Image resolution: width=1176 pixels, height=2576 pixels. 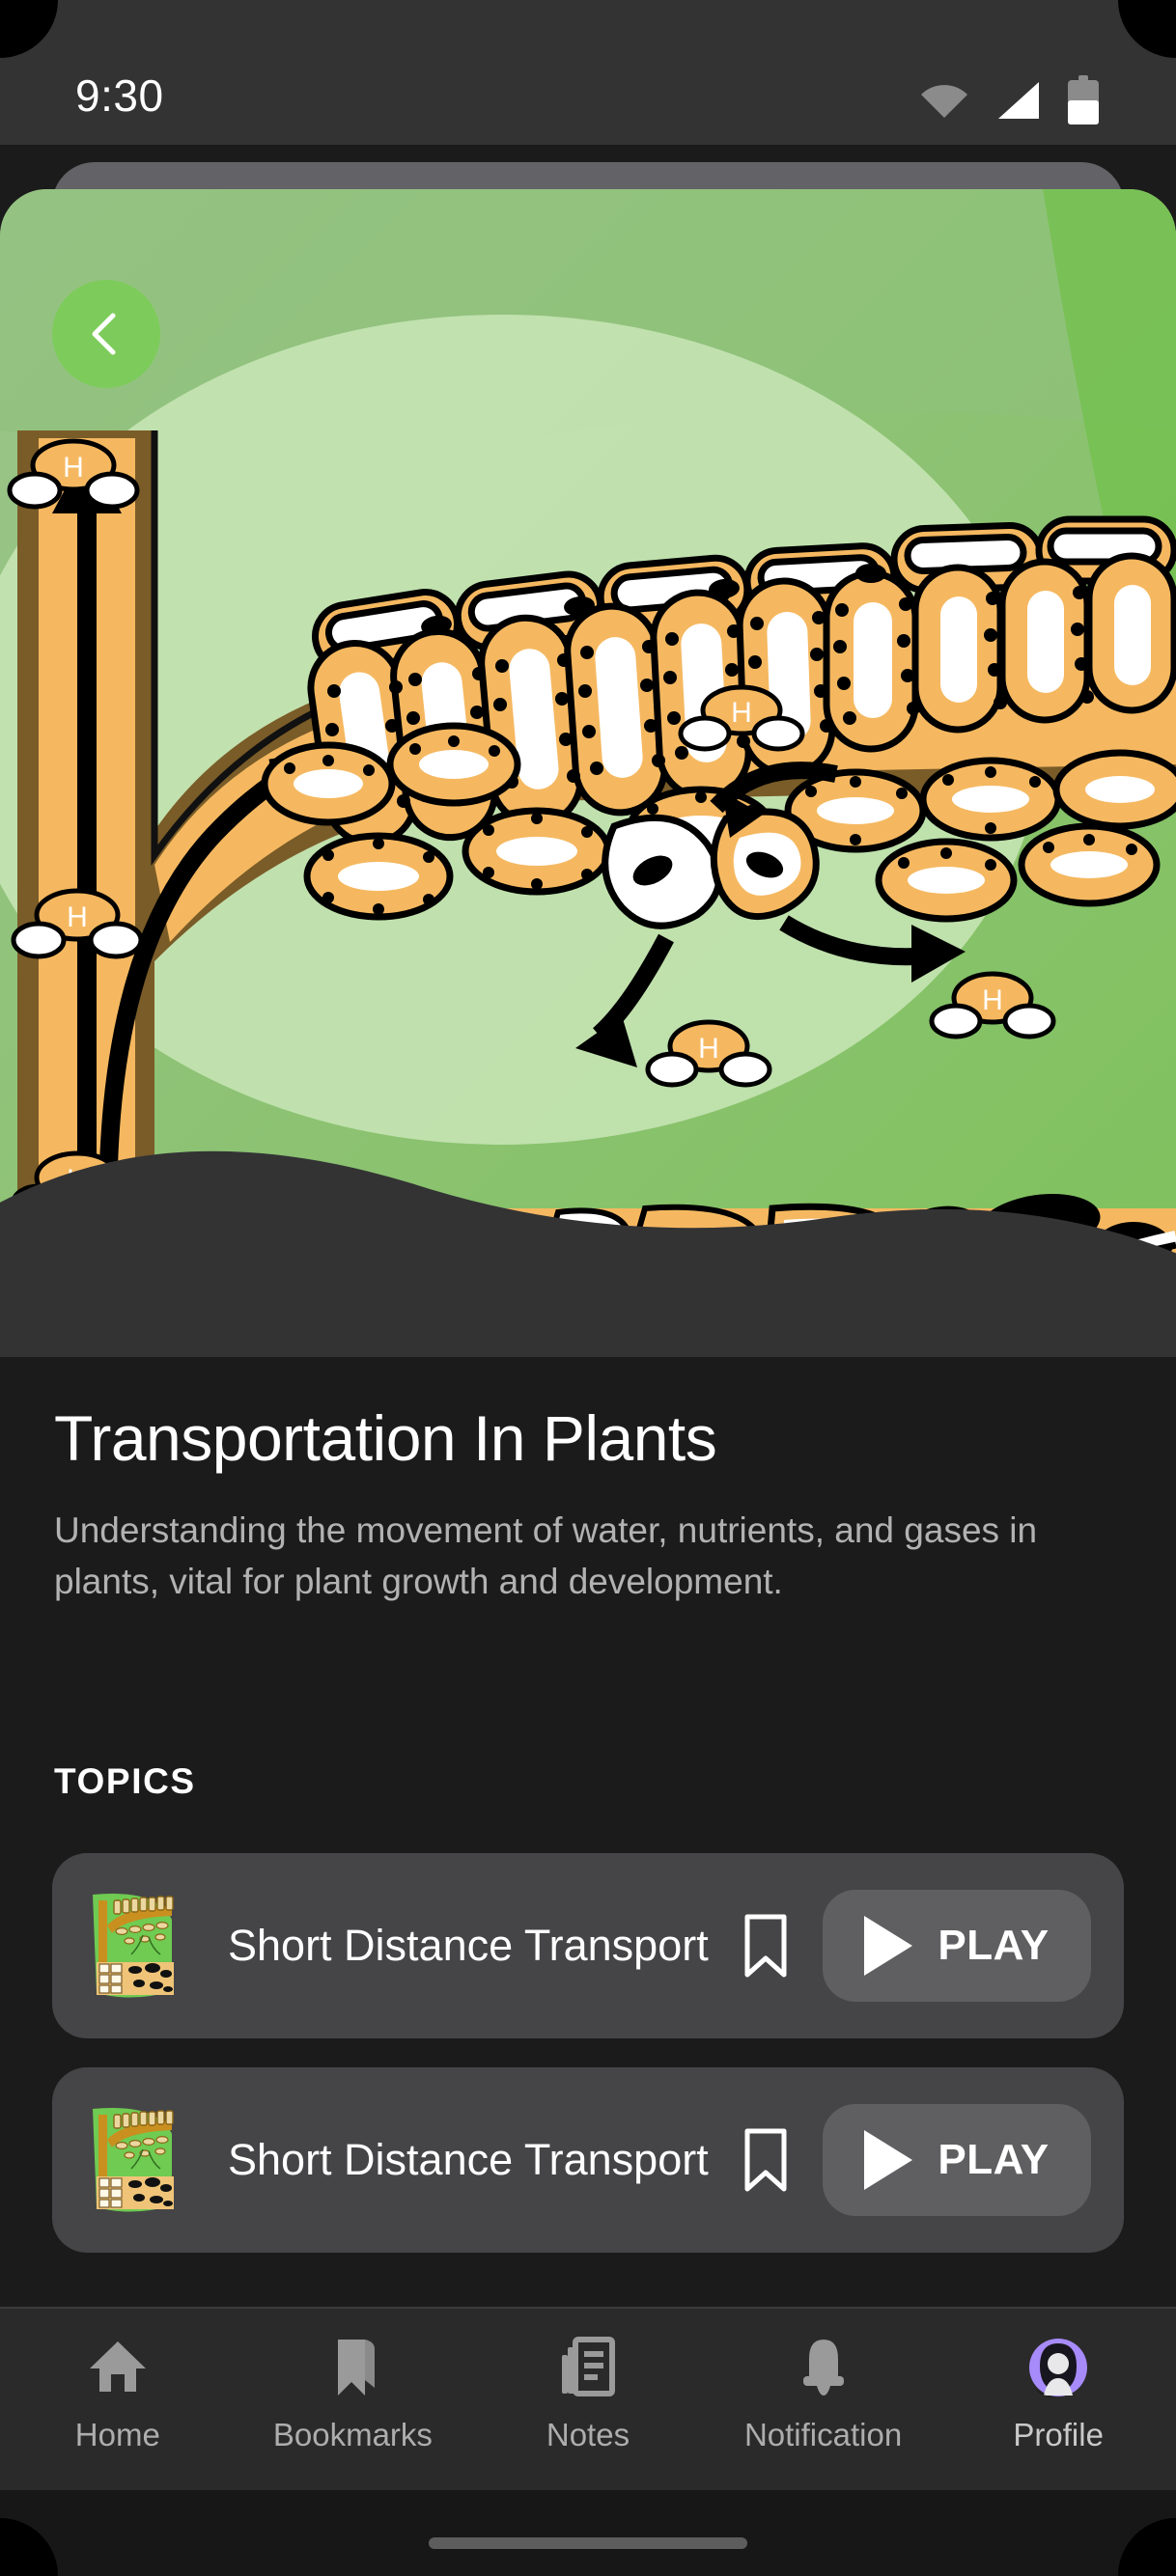 I want to click on nav-item-notes: Notes, so click(x=588, y=2399).